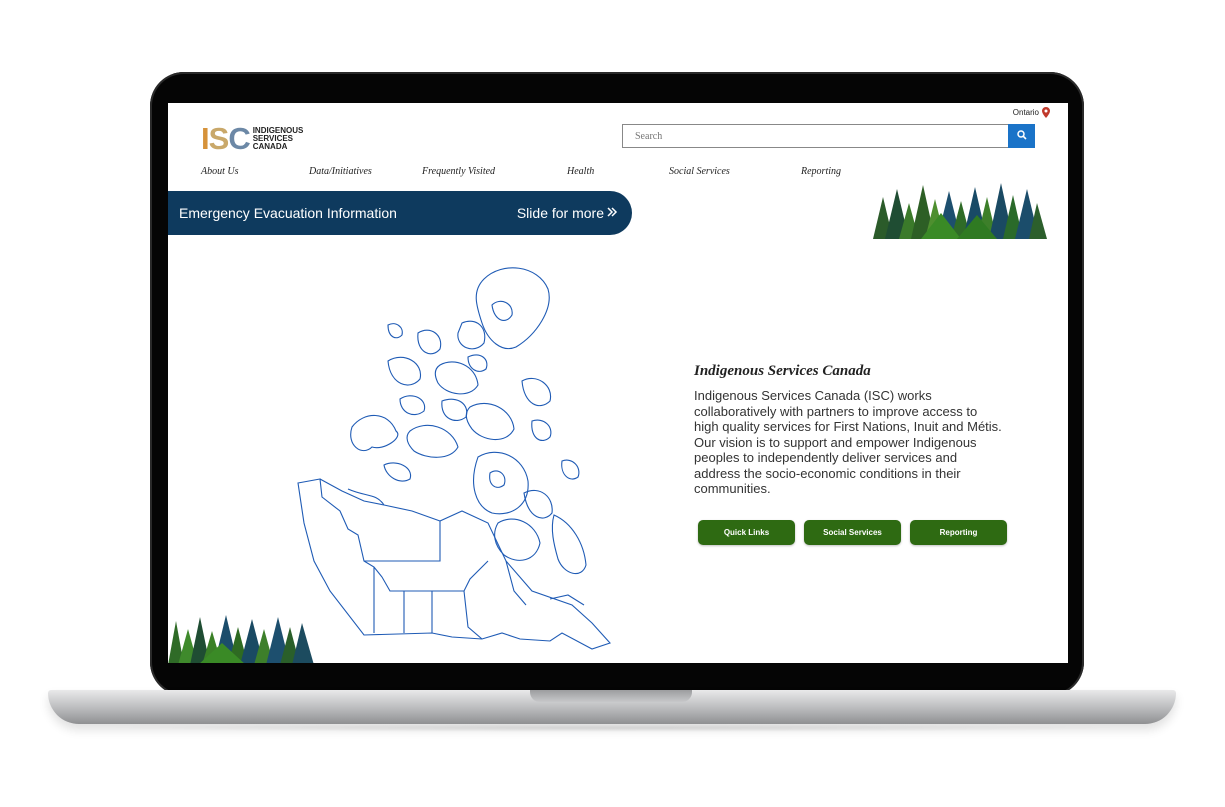 The width and height of the screenshot is (1225, 807). I want to click on nav-item-reporting: Reporting, so click(821, 171).